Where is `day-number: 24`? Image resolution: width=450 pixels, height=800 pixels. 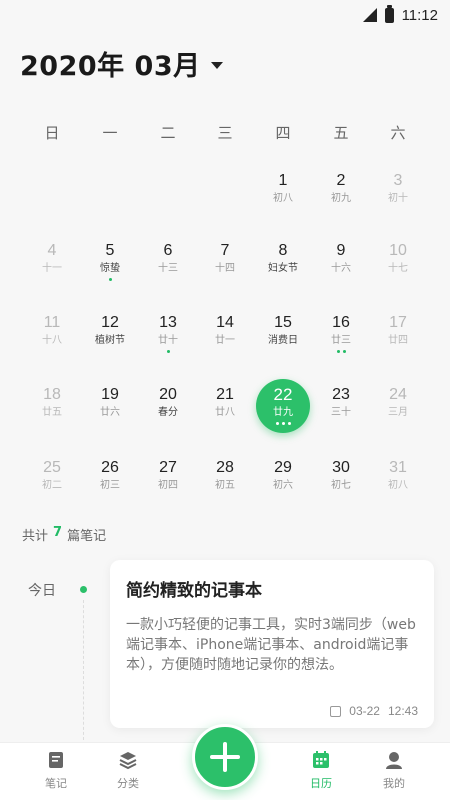 day-number: 24 is located at coordinates (398, 394).